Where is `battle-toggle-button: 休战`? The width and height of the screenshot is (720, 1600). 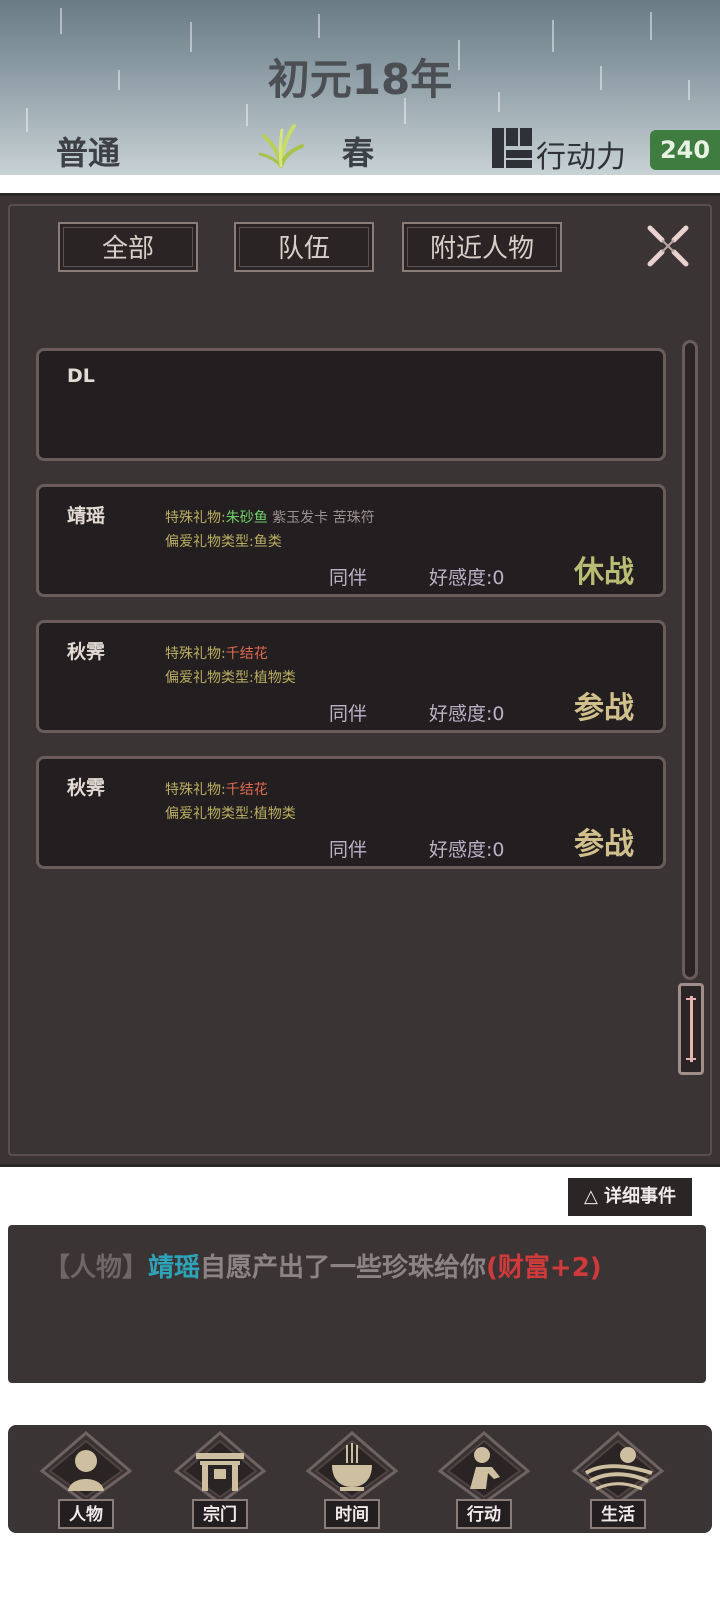 battle-toggle-button: 休战 is located at coordinates (604, 569).